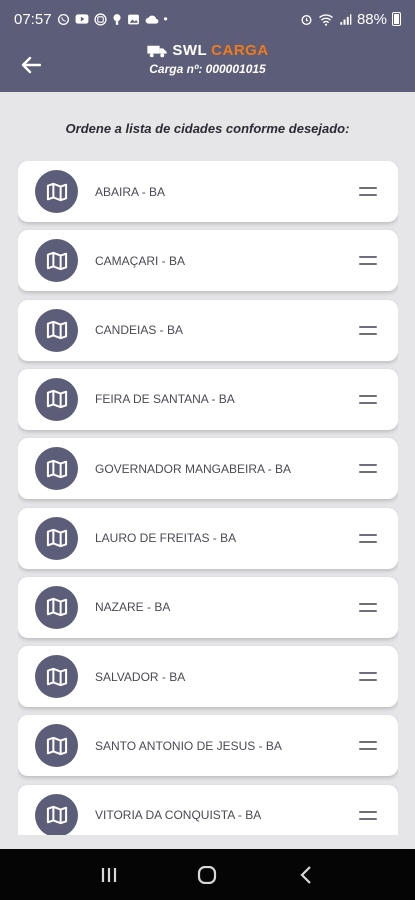 The height and width of the screenshot is (900, 415). What do you see at coordinates (157, 51) in the screenshot?
I see `truck-icon` at bounding box center [157, 51].